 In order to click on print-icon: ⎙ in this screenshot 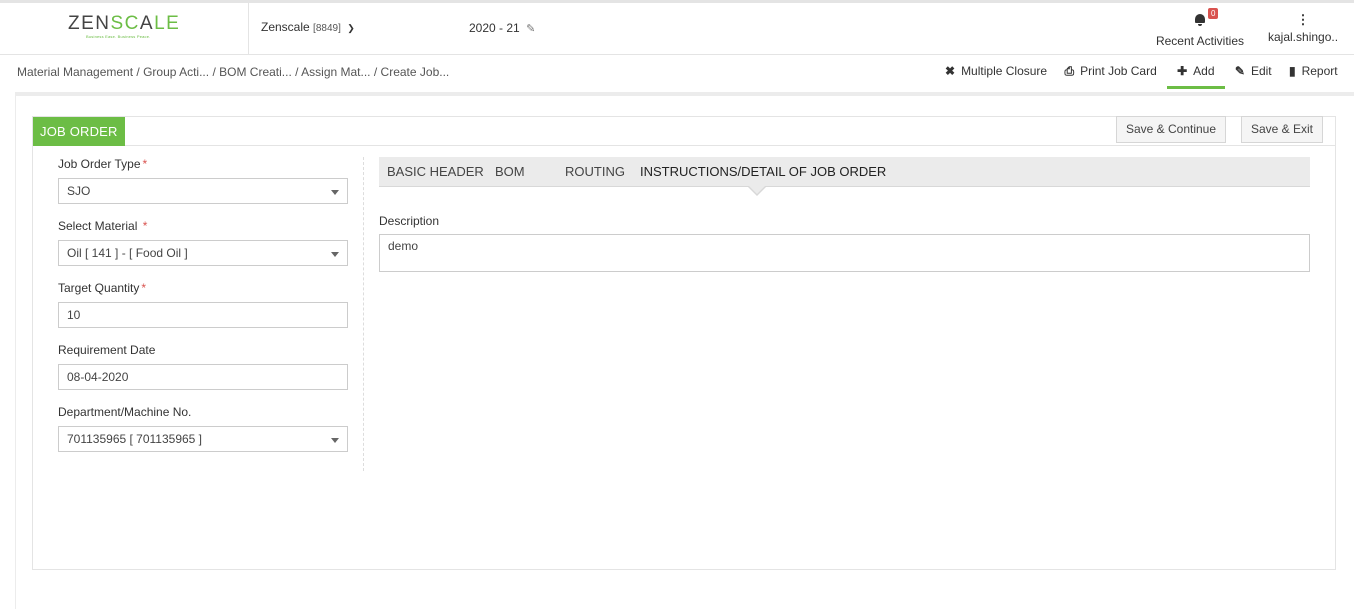, I will do `click(1069, 71)`.